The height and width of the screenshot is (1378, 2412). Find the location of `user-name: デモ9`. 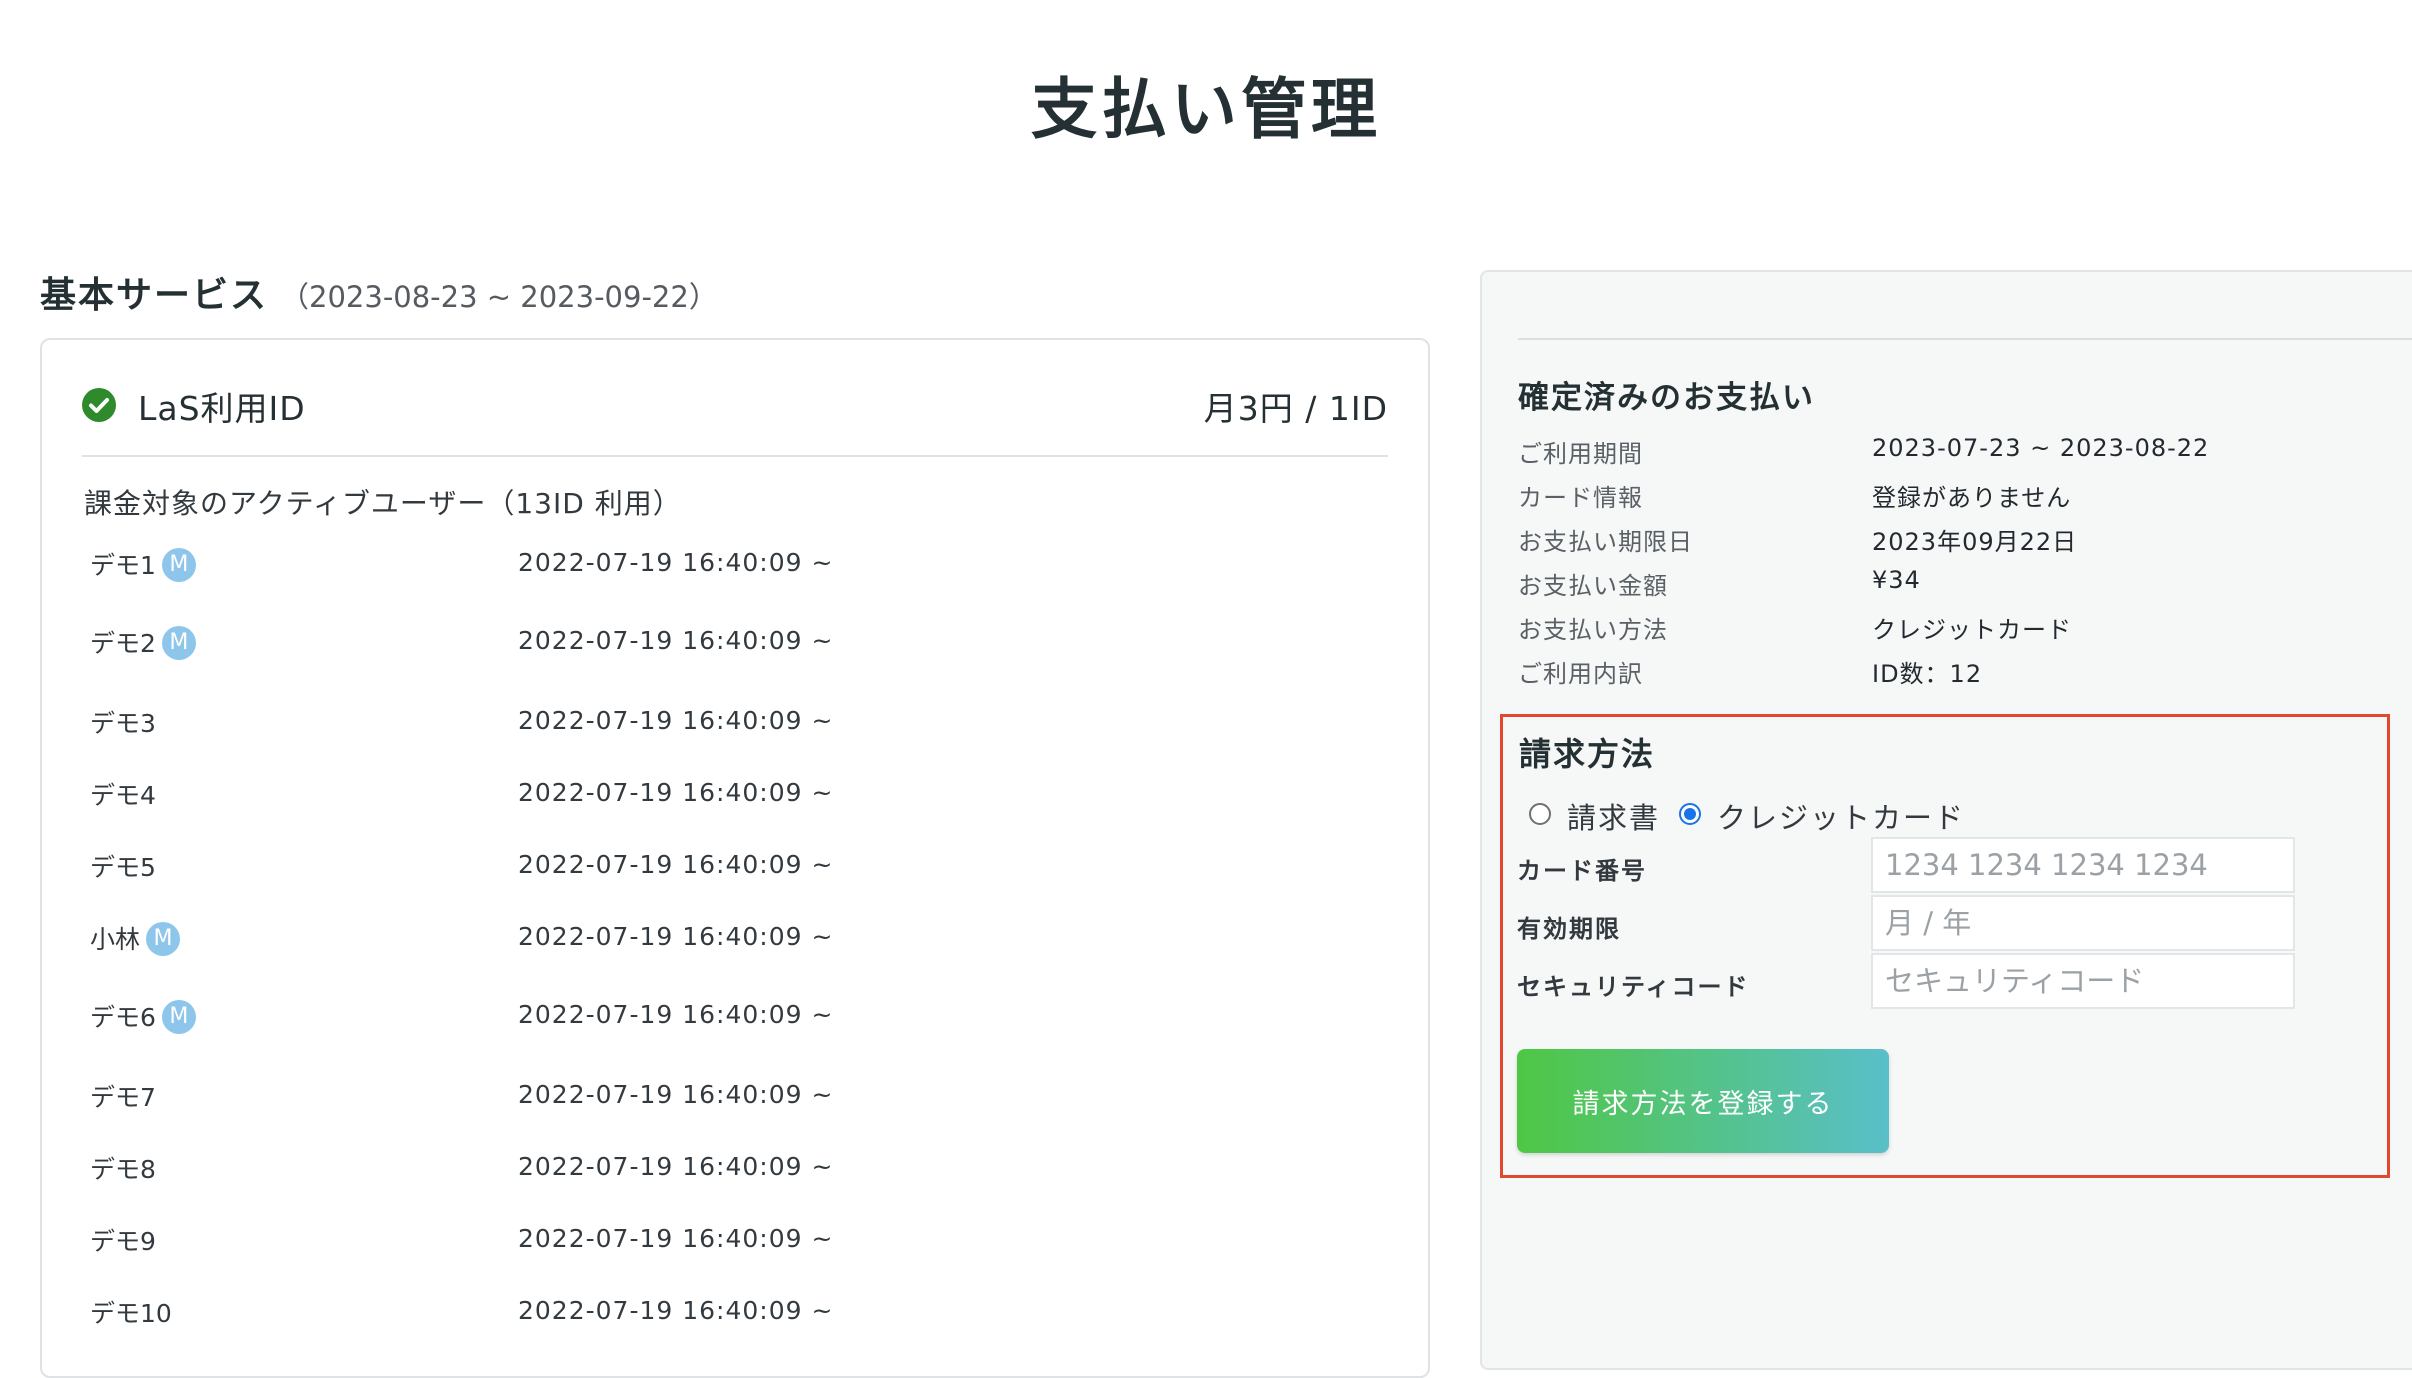

user-name: デモ9 is located at coordinates (123, 1241).